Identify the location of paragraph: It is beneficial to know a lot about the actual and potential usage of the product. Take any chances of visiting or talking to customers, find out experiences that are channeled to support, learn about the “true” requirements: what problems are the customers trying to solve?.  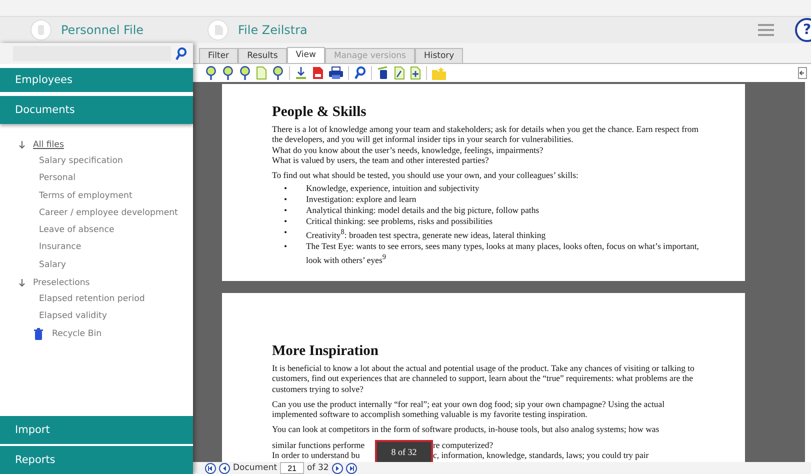
(484, 378).